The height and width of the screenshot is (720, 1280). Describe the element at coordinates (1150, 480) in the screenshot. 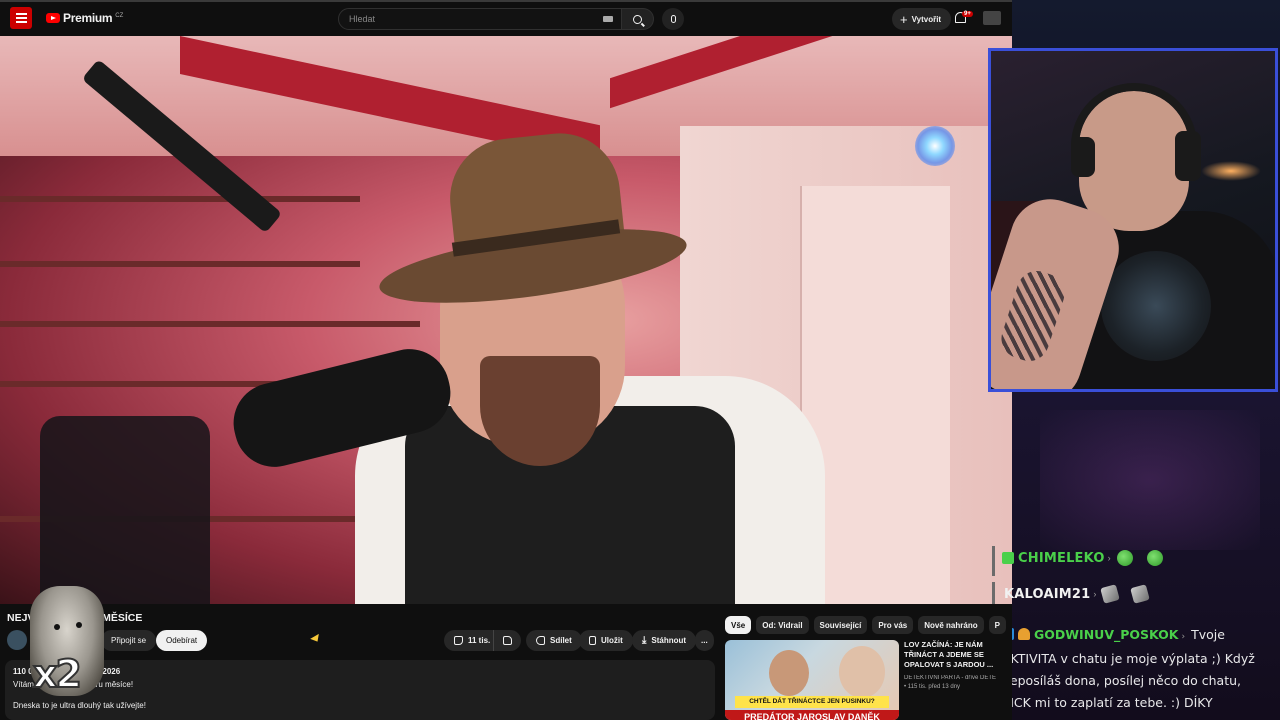

I see `background-glow` at that location.